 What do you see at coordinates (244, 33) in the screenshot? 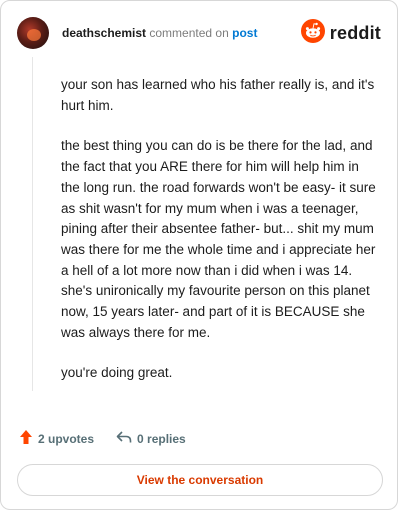
I see `post-link: post` at bounding box center [244, 33].